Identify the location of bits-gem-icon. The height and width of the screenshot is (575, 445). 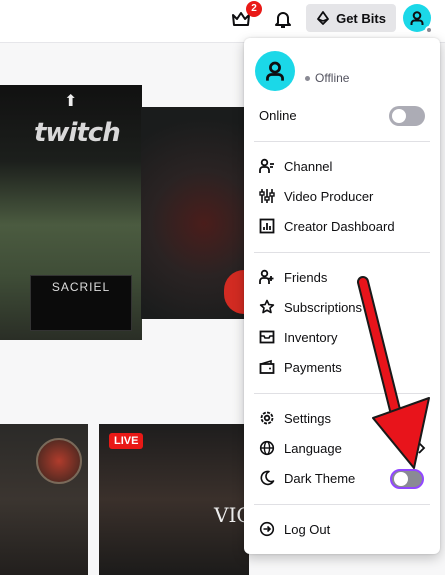
(323, 18).